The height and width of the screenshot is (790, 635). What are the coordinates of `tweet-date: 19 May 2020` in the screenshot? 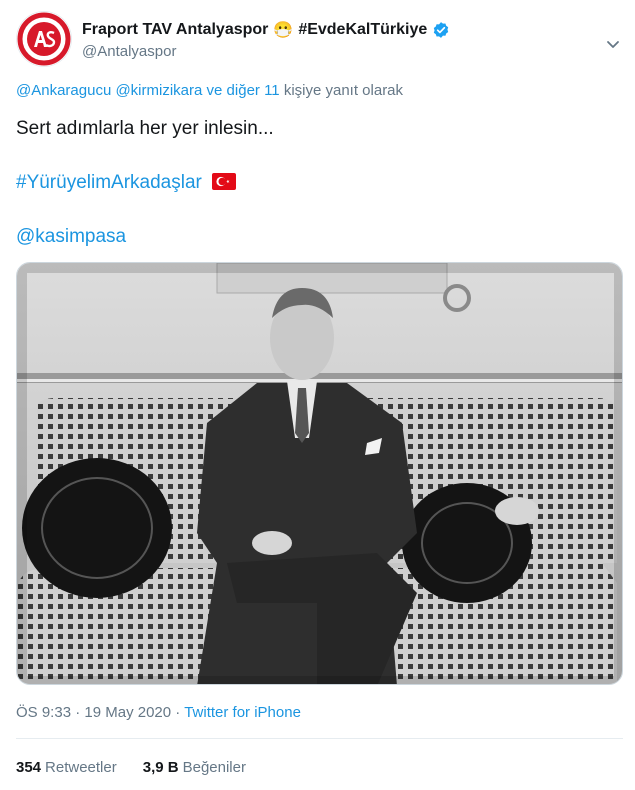 It's located at (127, 712).